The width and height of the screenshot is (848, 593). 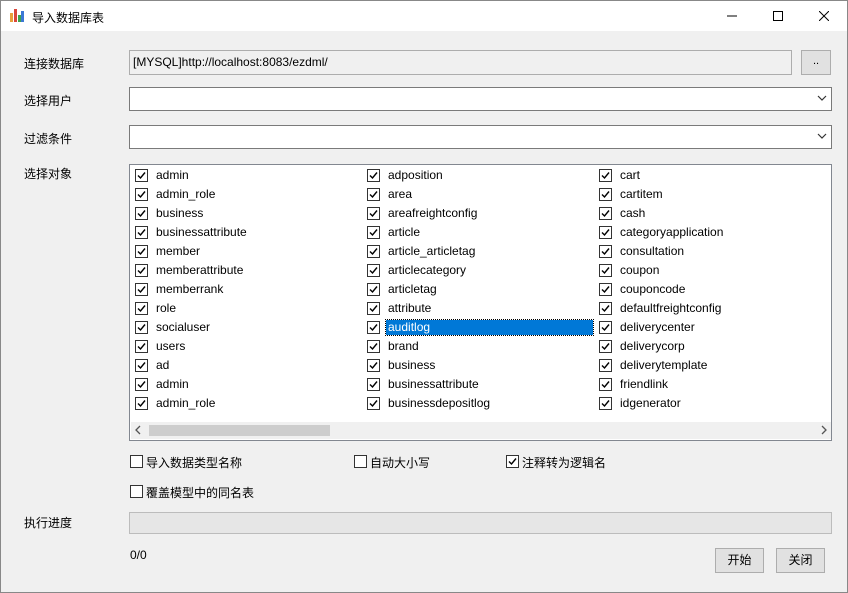 What do you see at coordinates (239, 430) in the screenshot?
I see `scrollbar-thumb` at bounding box center [239, 430].